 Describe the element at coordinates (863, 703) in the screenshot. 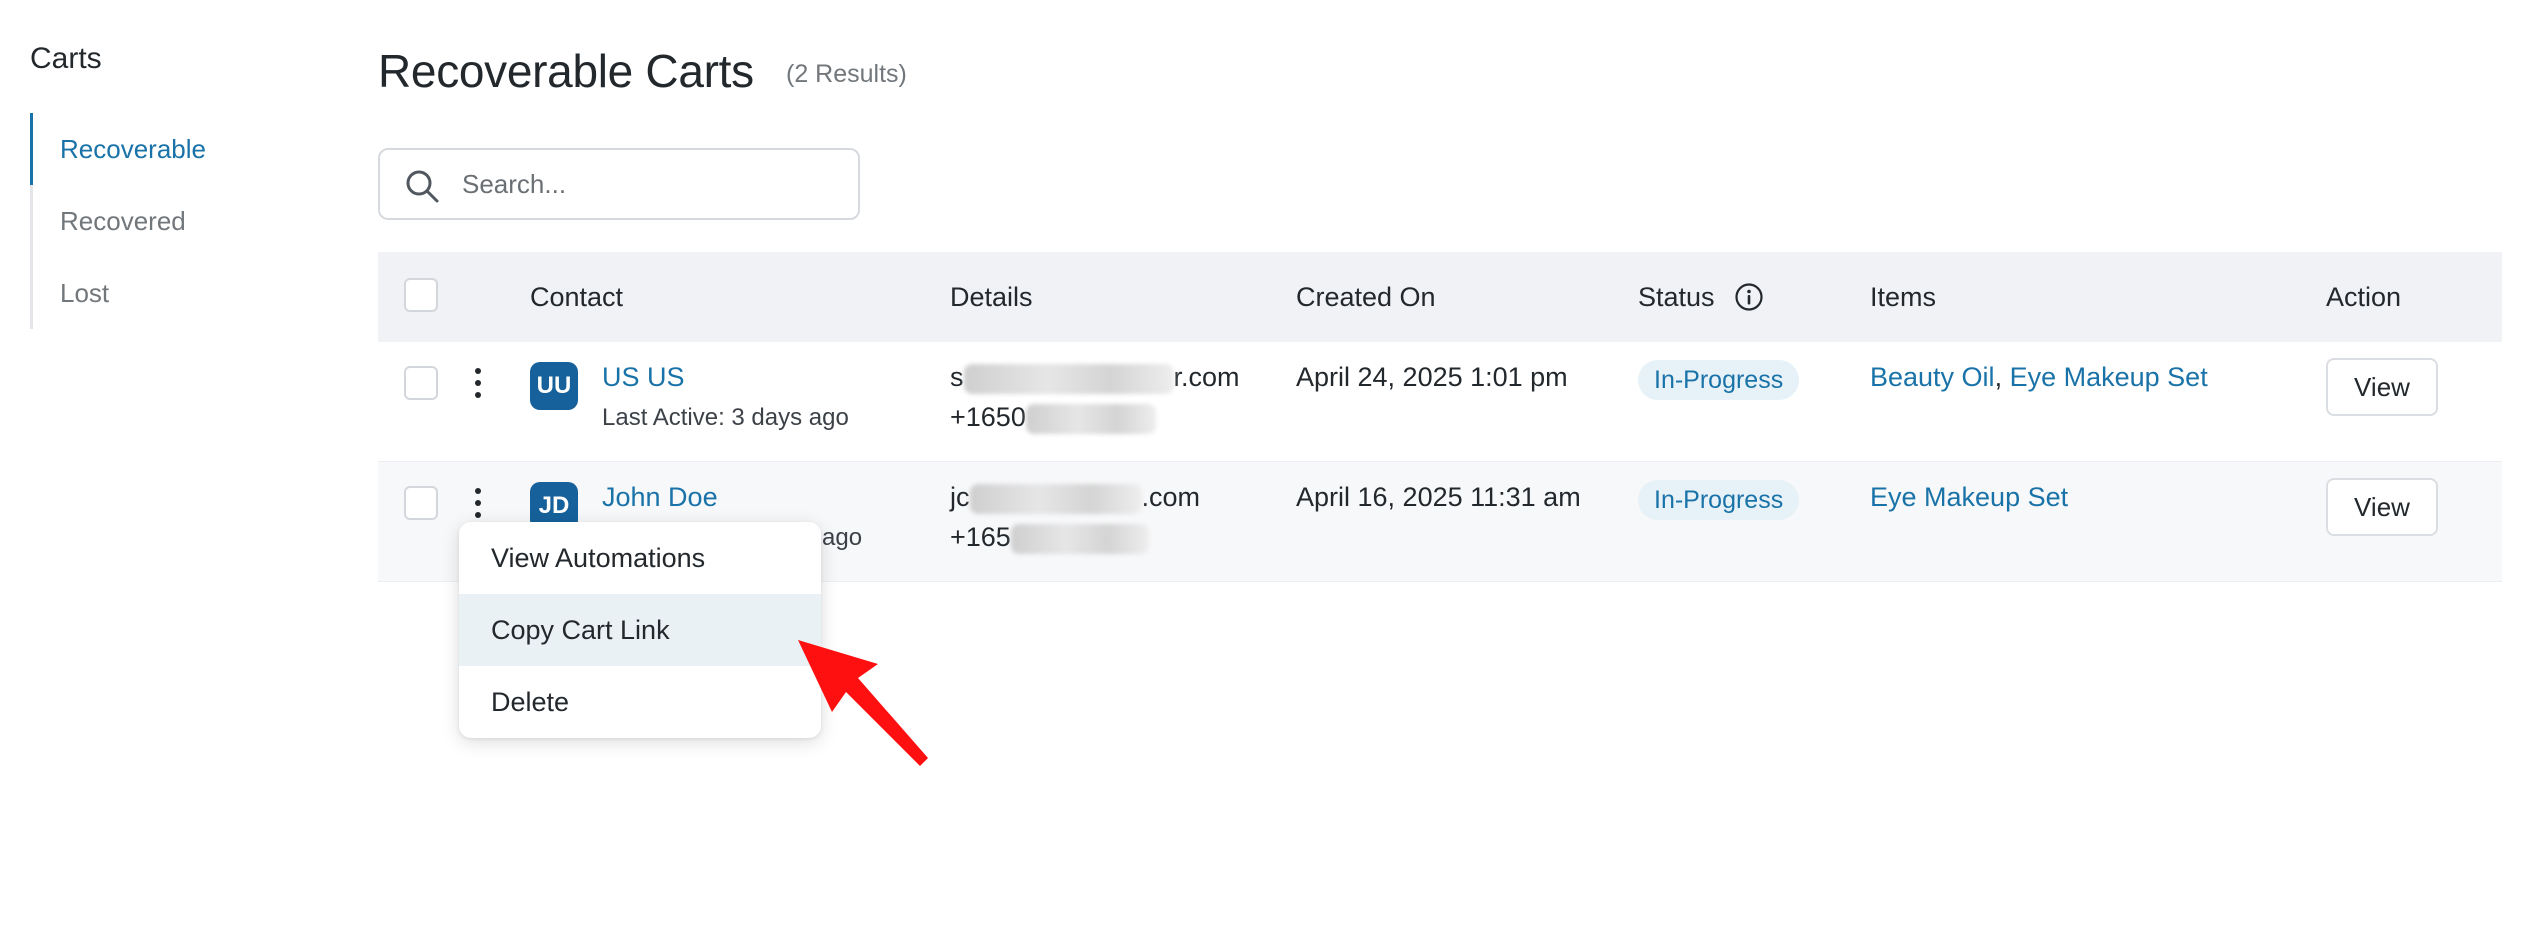

I see `red-arrow-pointer` at that location.